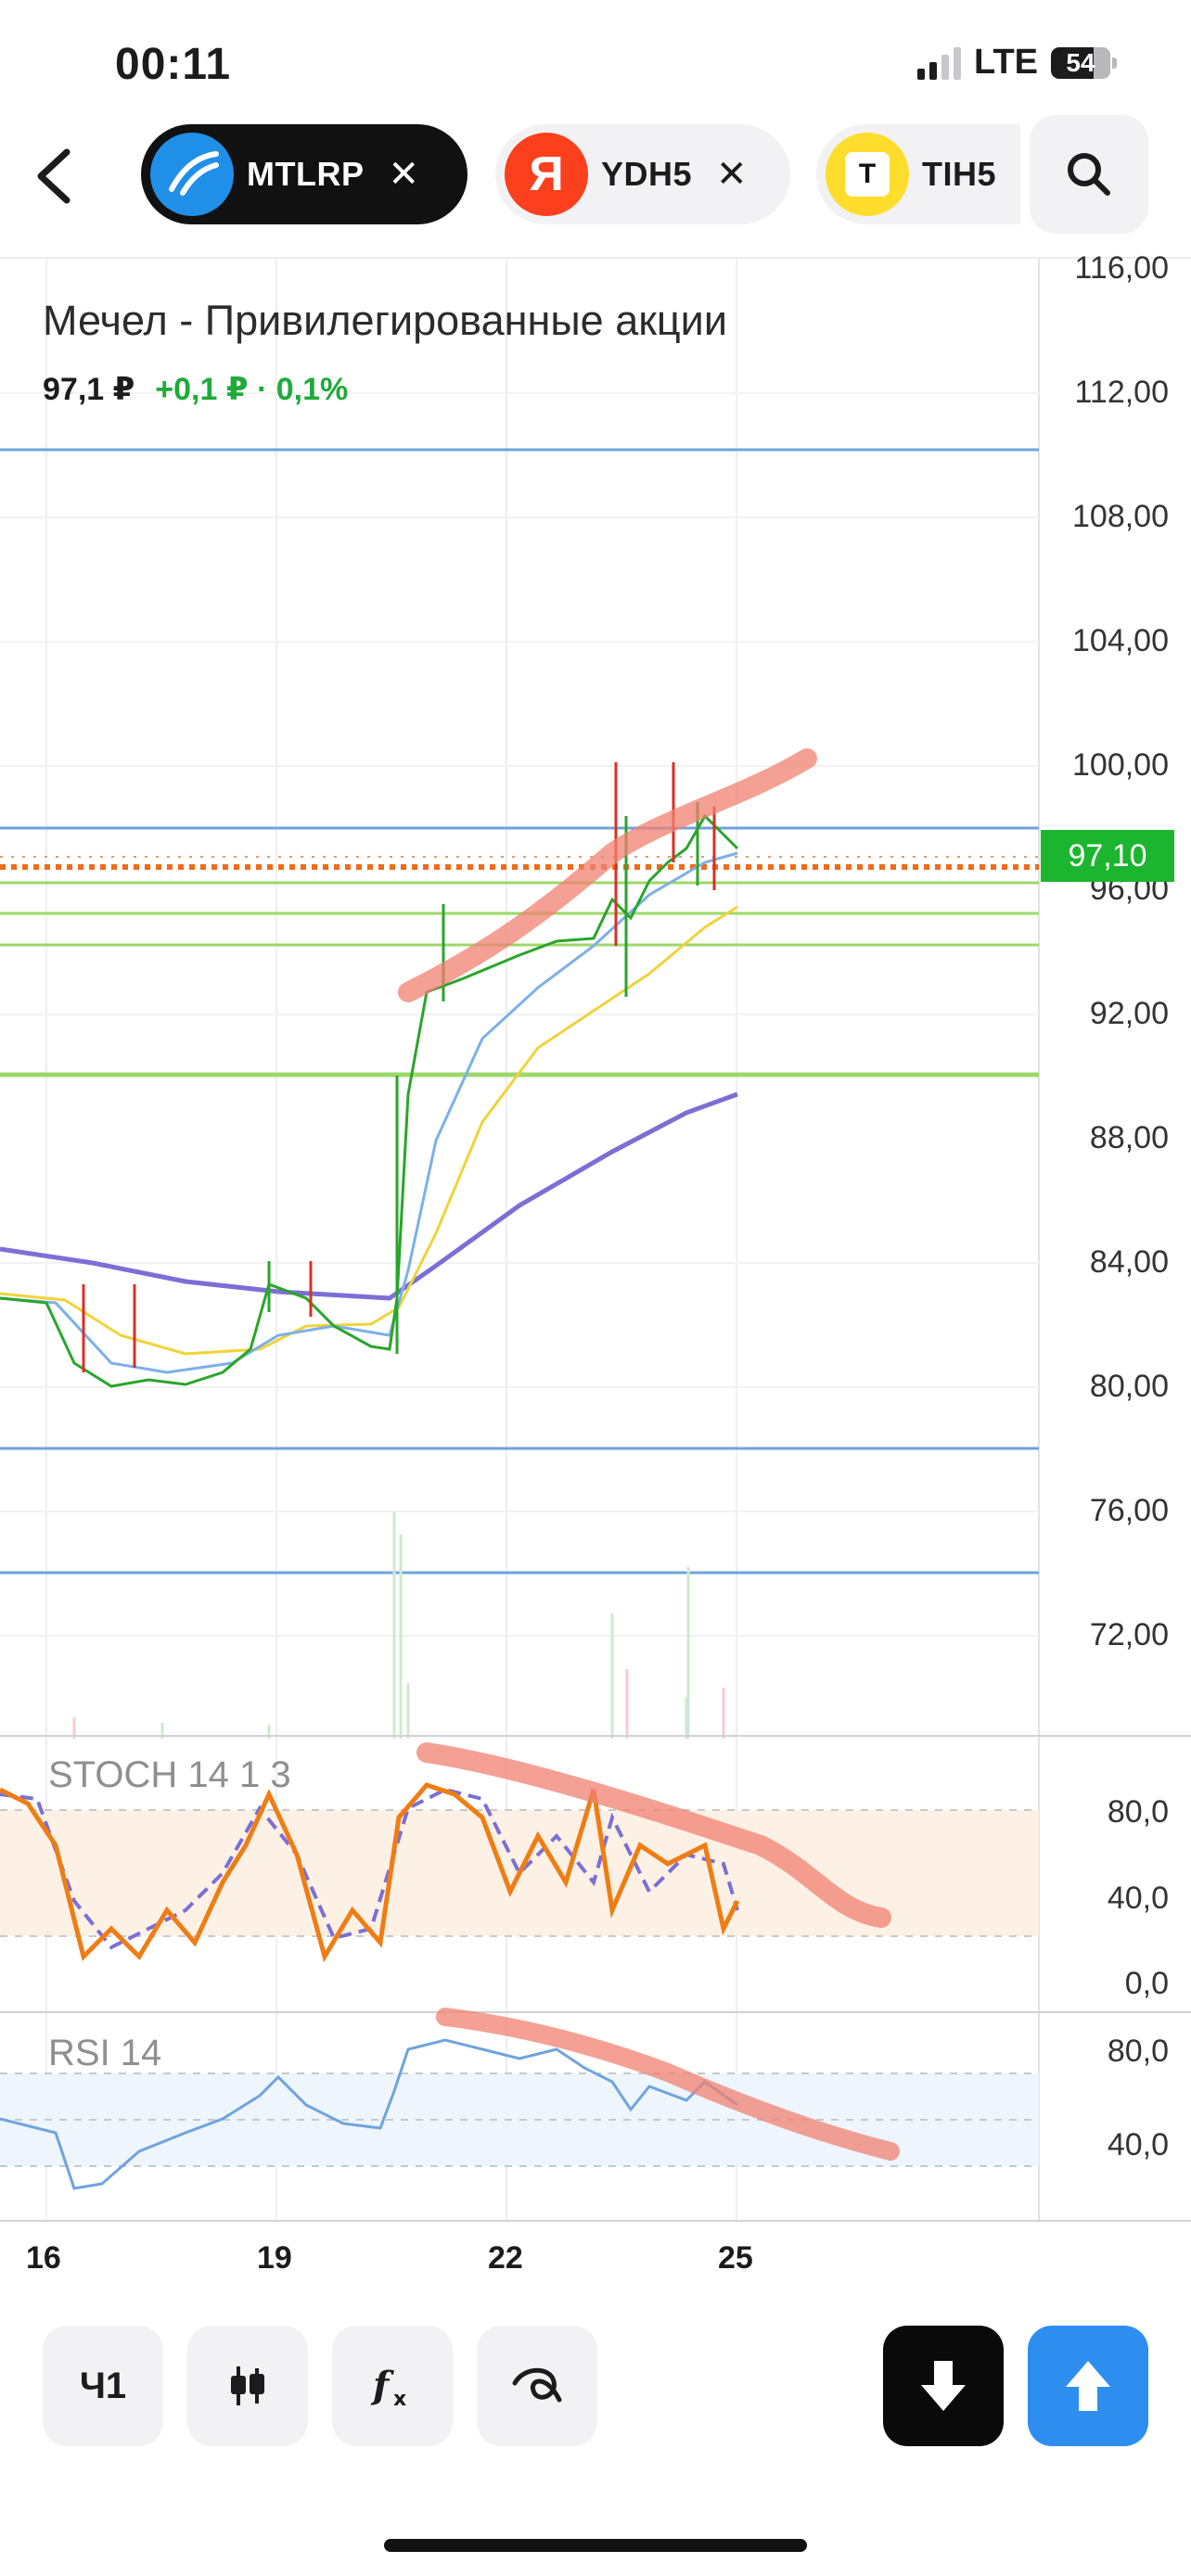 The width and height of the screenshot is (1191, 2576). I want to click on price-summary: 97,1 ₽ +0,1 ₽ · 0,1%, so click(196, 390).